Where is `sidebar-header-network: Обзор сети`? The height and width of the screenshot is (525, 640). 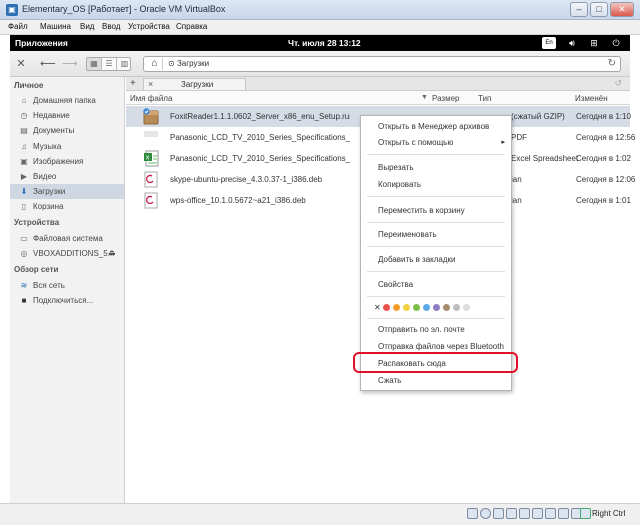 sidebar-header-network: Обзор сети is located at coordinates (36, 269).